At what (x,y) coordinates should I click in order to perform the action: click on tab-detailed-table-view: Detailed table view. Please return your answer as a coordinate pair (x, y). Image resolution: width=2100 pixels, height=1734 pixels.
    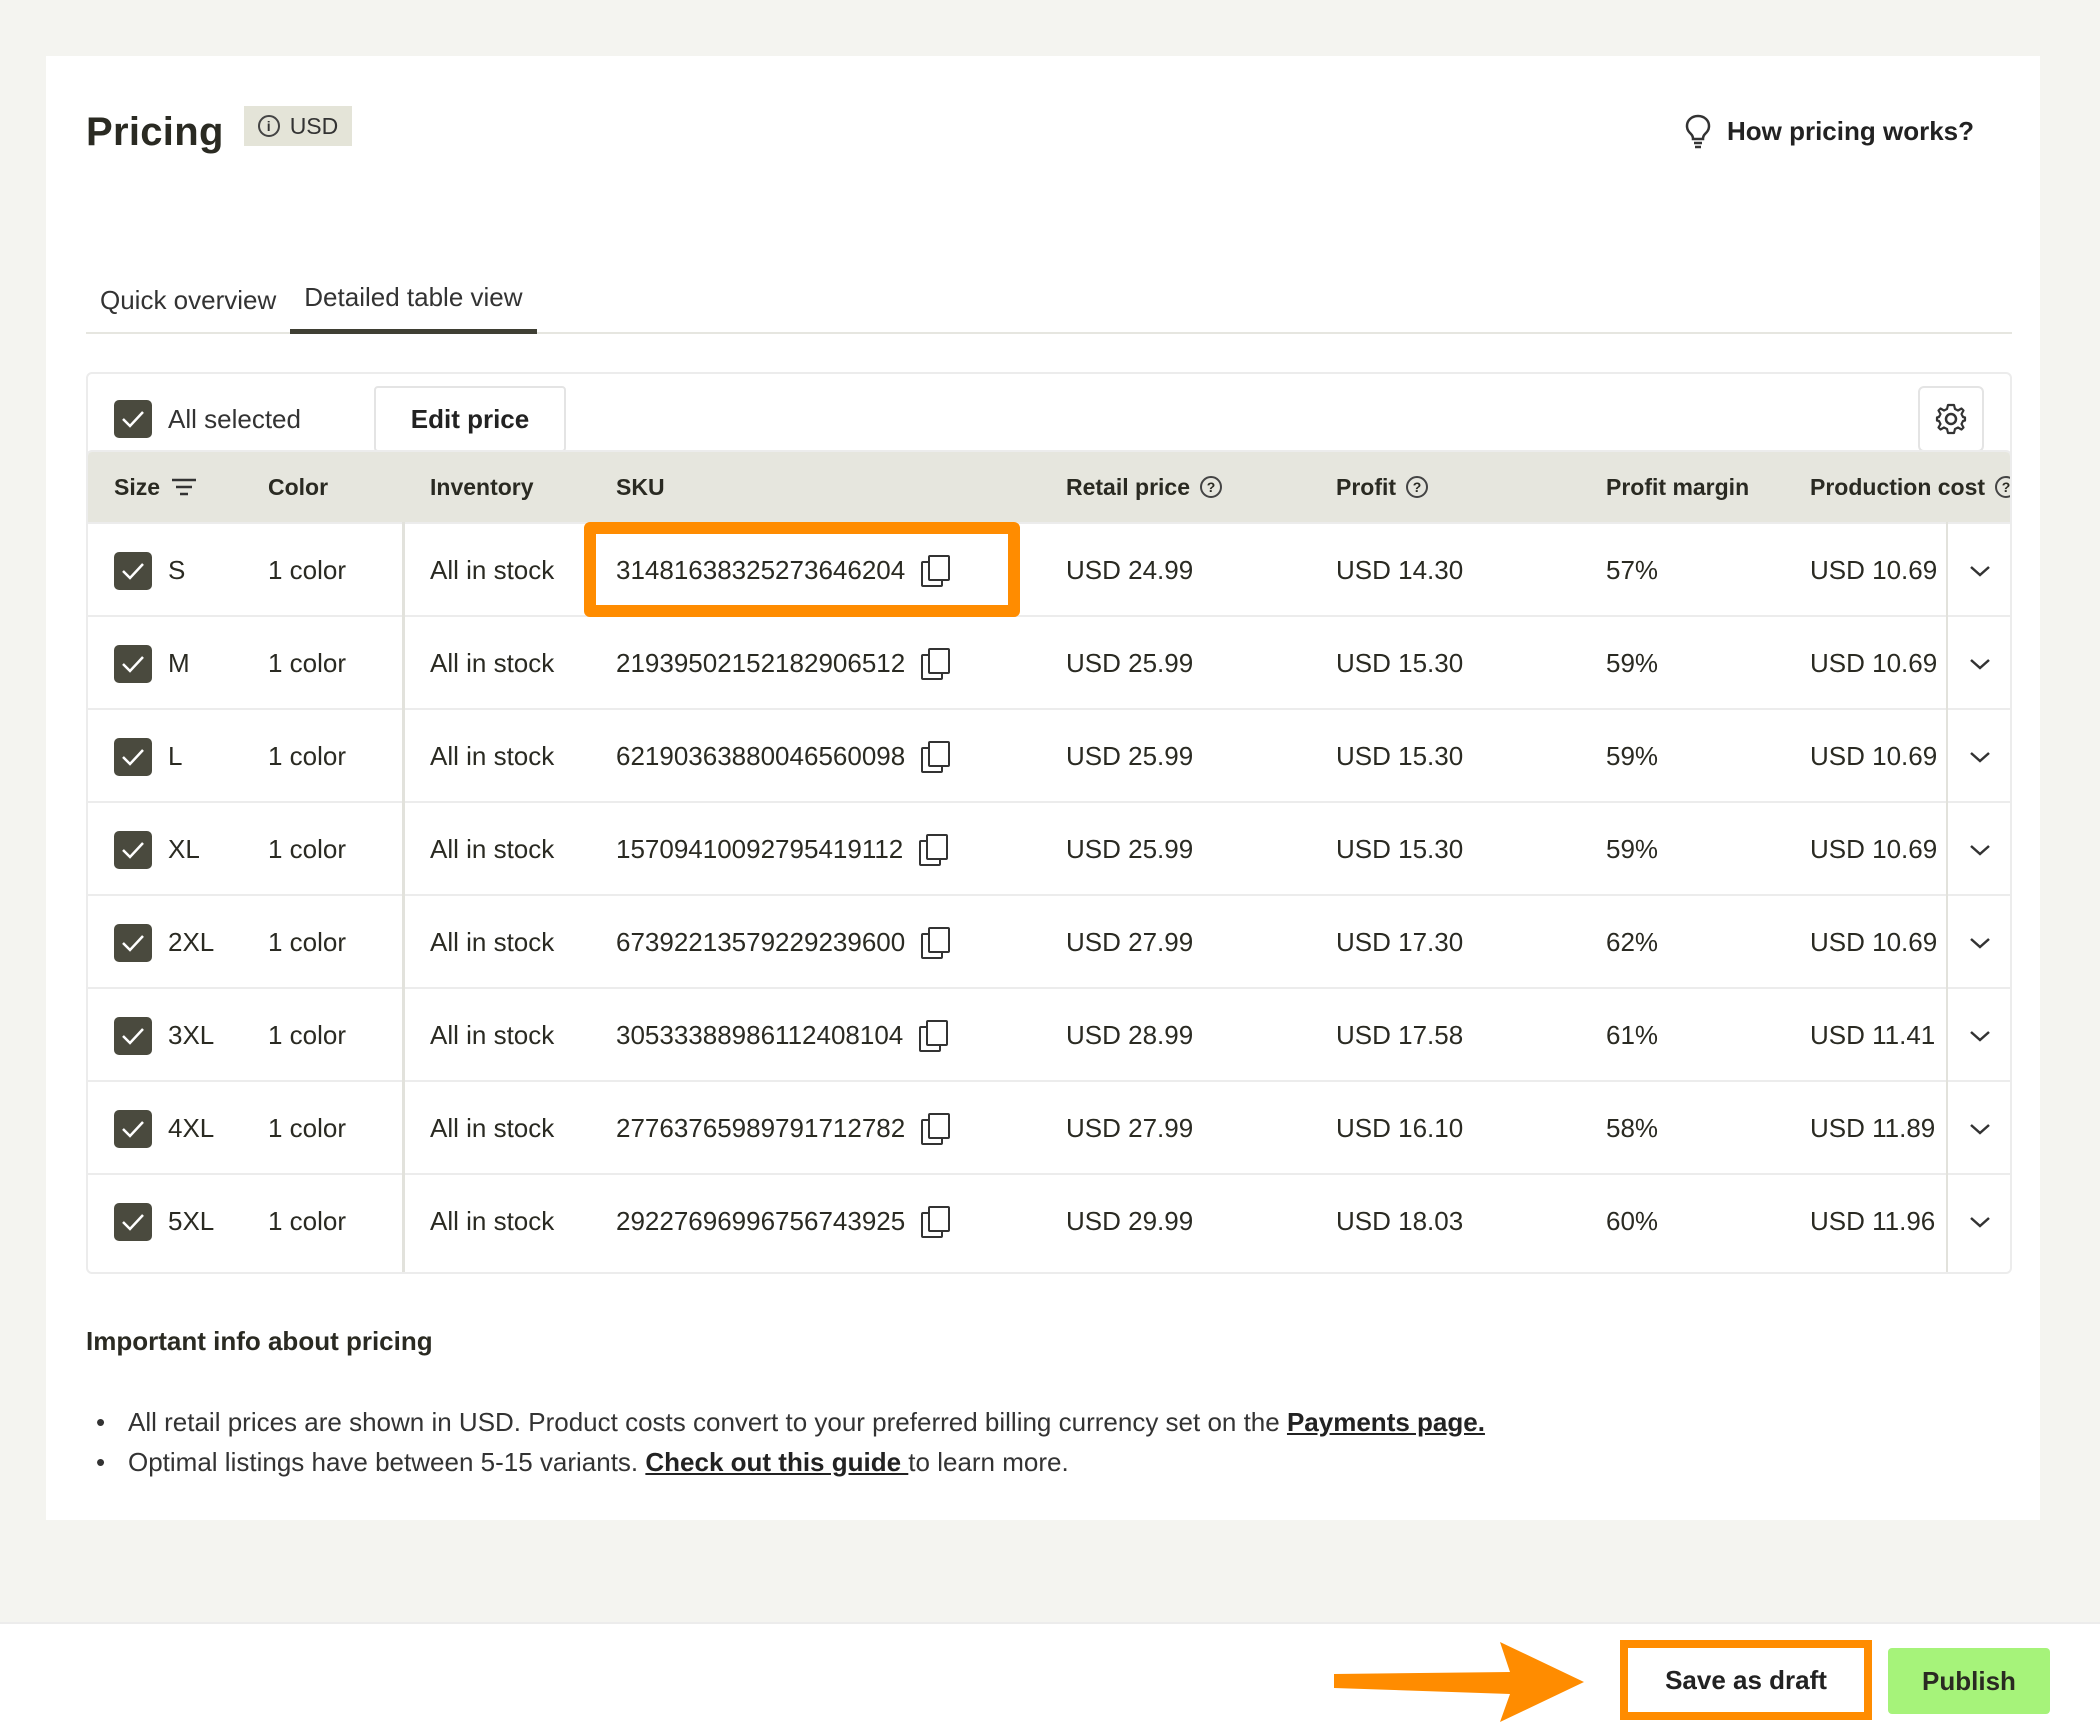
    Looking at the image, I should click on (413, 300).